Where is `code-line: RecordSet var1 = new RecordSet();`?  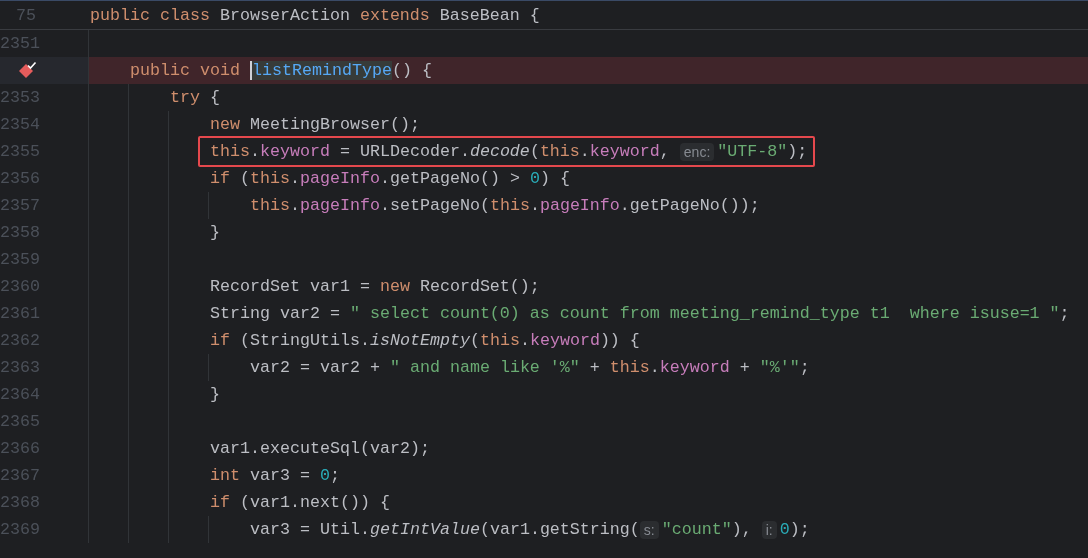
code-line: RecordSet var1 = new RecordSet(); is located at coordinates (375, 286).